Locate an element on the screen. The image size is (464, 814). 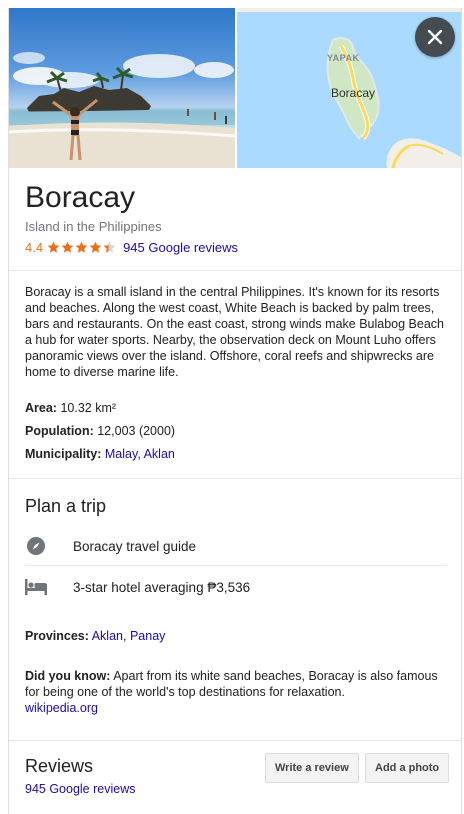
province-link-panay: Panay is located at coordinates (147, 636).